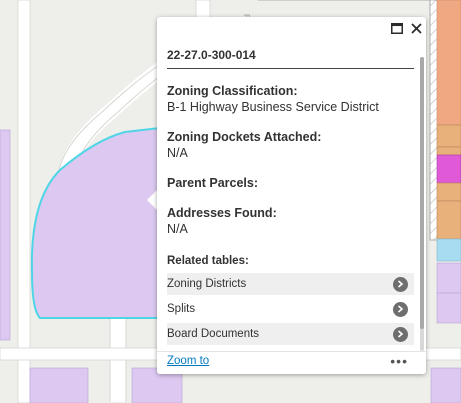  I want to click on parent-parcels: Parent Parcels:, so click(290, 183).